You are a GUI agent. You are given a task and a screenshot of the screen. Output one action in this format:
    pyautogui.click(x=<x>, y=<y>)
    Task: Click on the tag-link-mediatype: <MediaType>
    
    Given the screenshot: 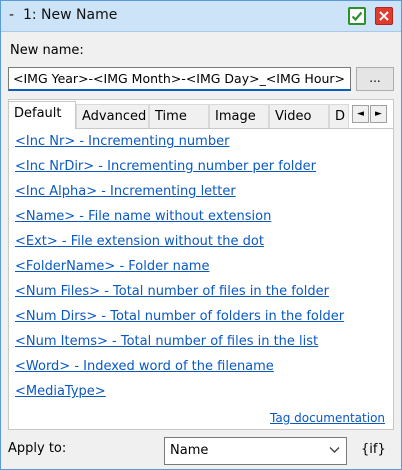 What is the action you would take?
    pyautogui.click(x=200, y=393)
    